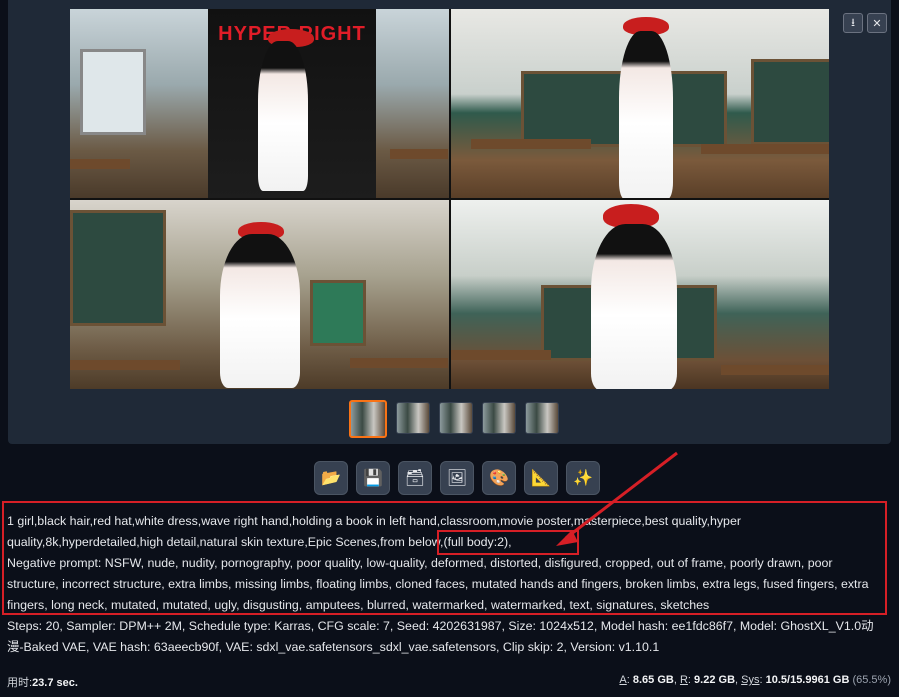 The width and height of the screenshot is (899, 697). What do you see at coordinates (20, 683) in the screenshot?
I see `time-label: 用时:` at bounding box center [20, 683].